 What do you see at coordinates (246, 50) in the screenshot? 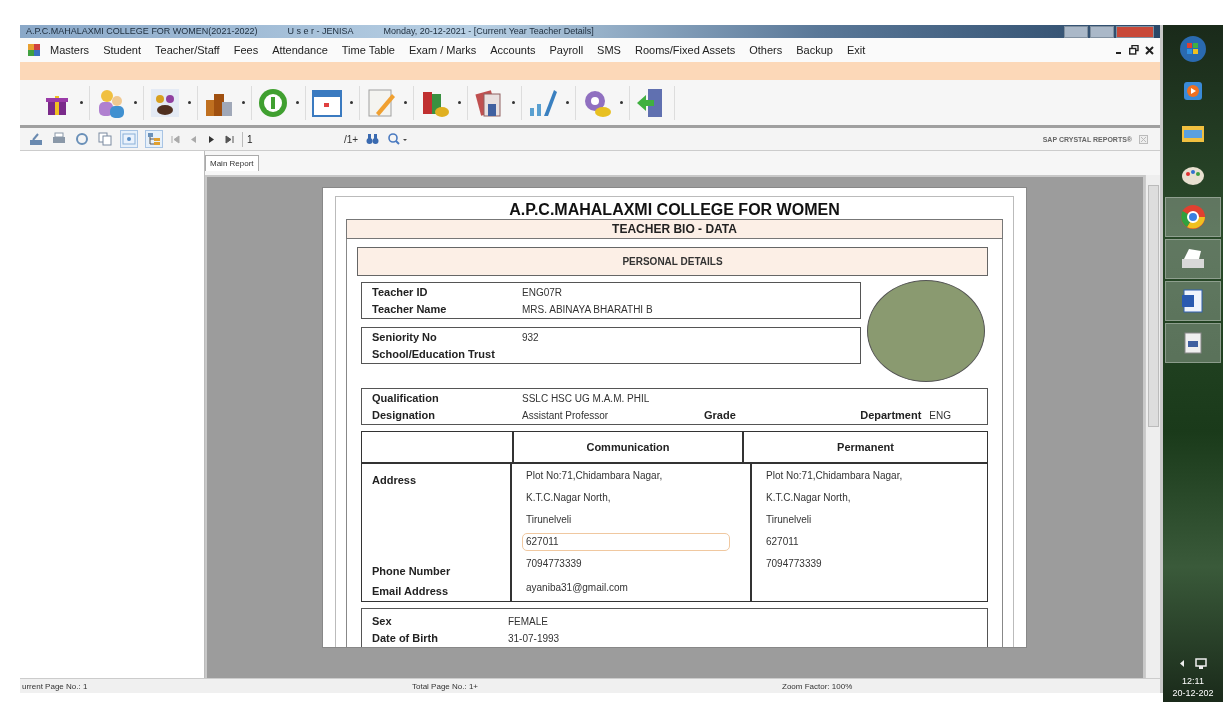
I see `menu-item: Fees` at bounding box center [246, 50].